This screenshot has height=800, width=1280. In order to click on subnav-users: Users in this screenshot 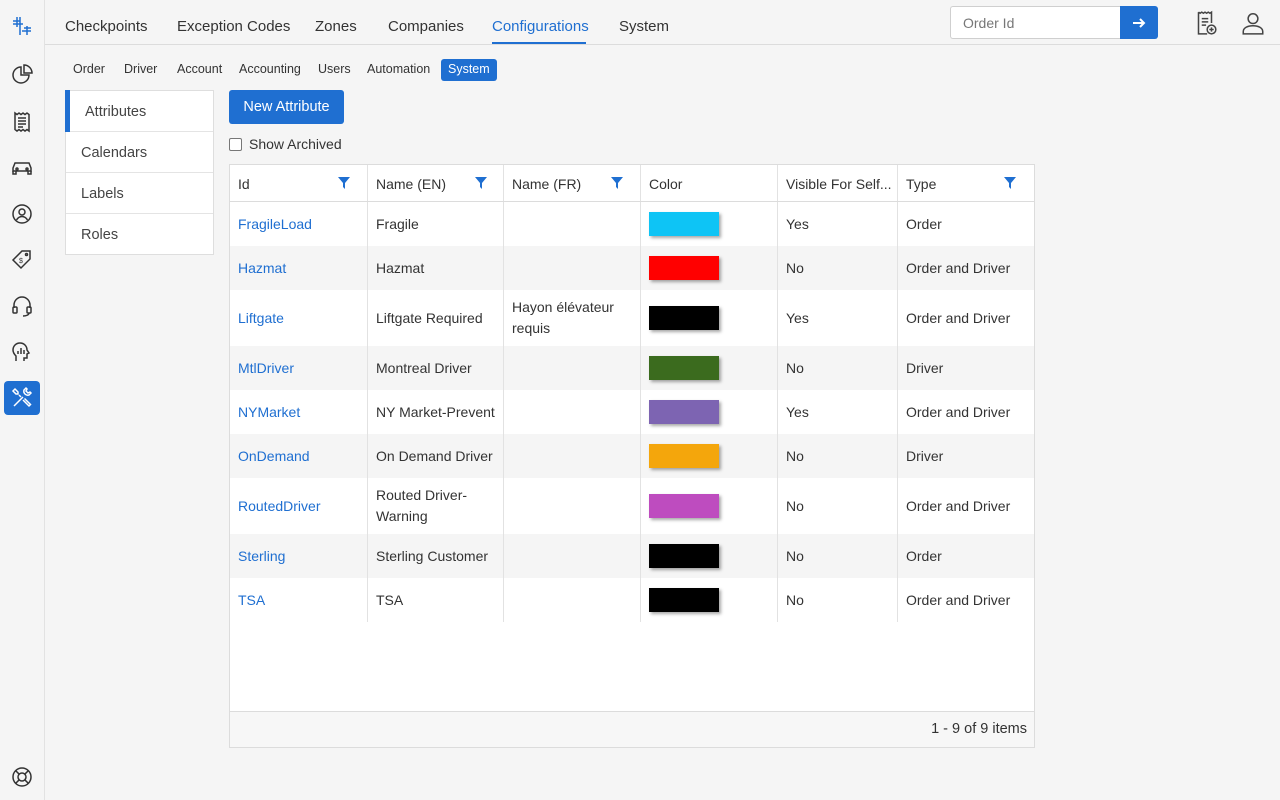, I will do `click(334, 70)`.